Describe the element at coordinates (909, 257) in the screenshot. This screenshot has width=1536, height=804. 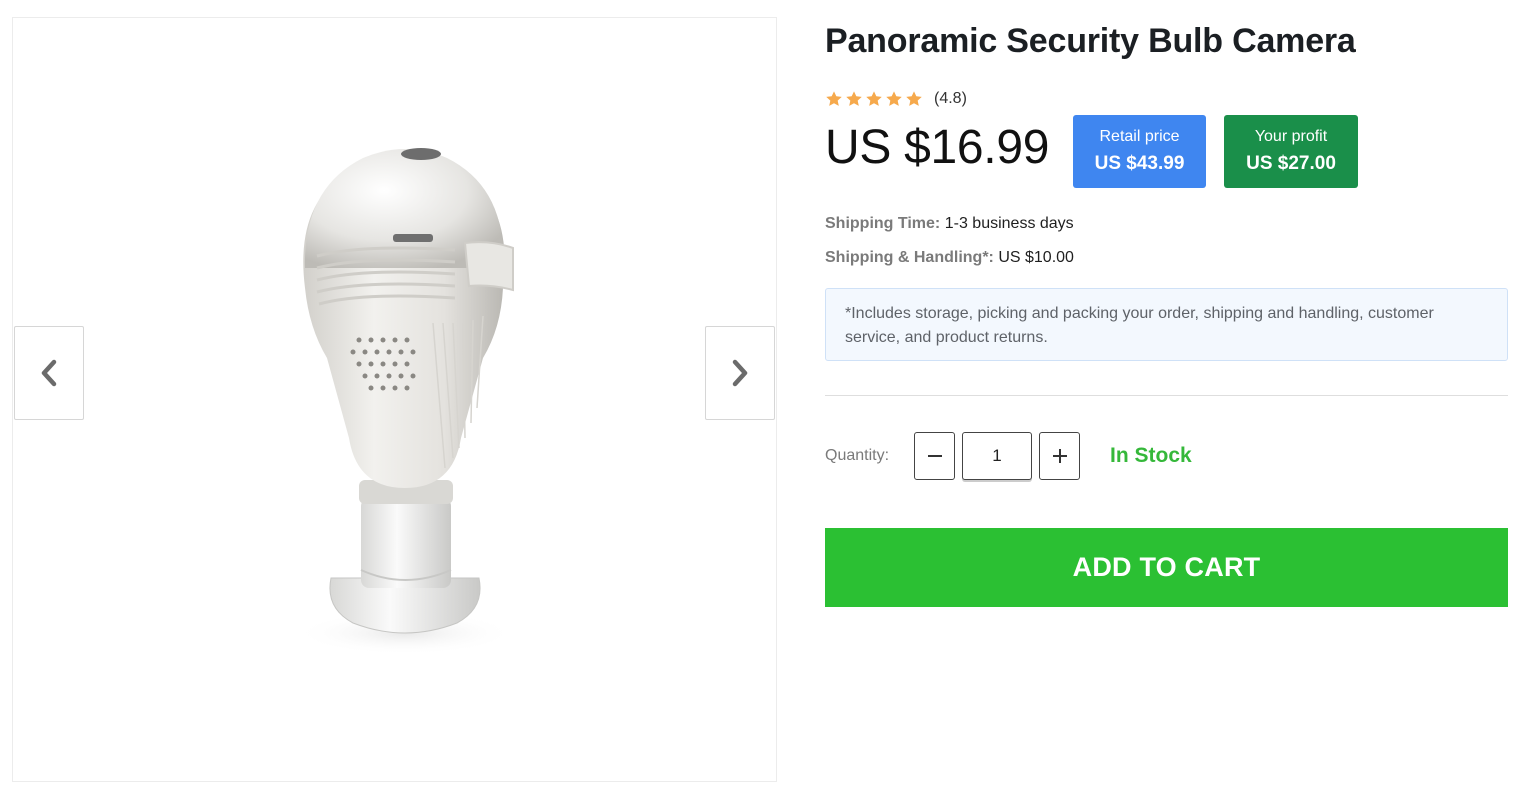
I see `shipping-handling-label: Shipping & Handling*:` at that location.